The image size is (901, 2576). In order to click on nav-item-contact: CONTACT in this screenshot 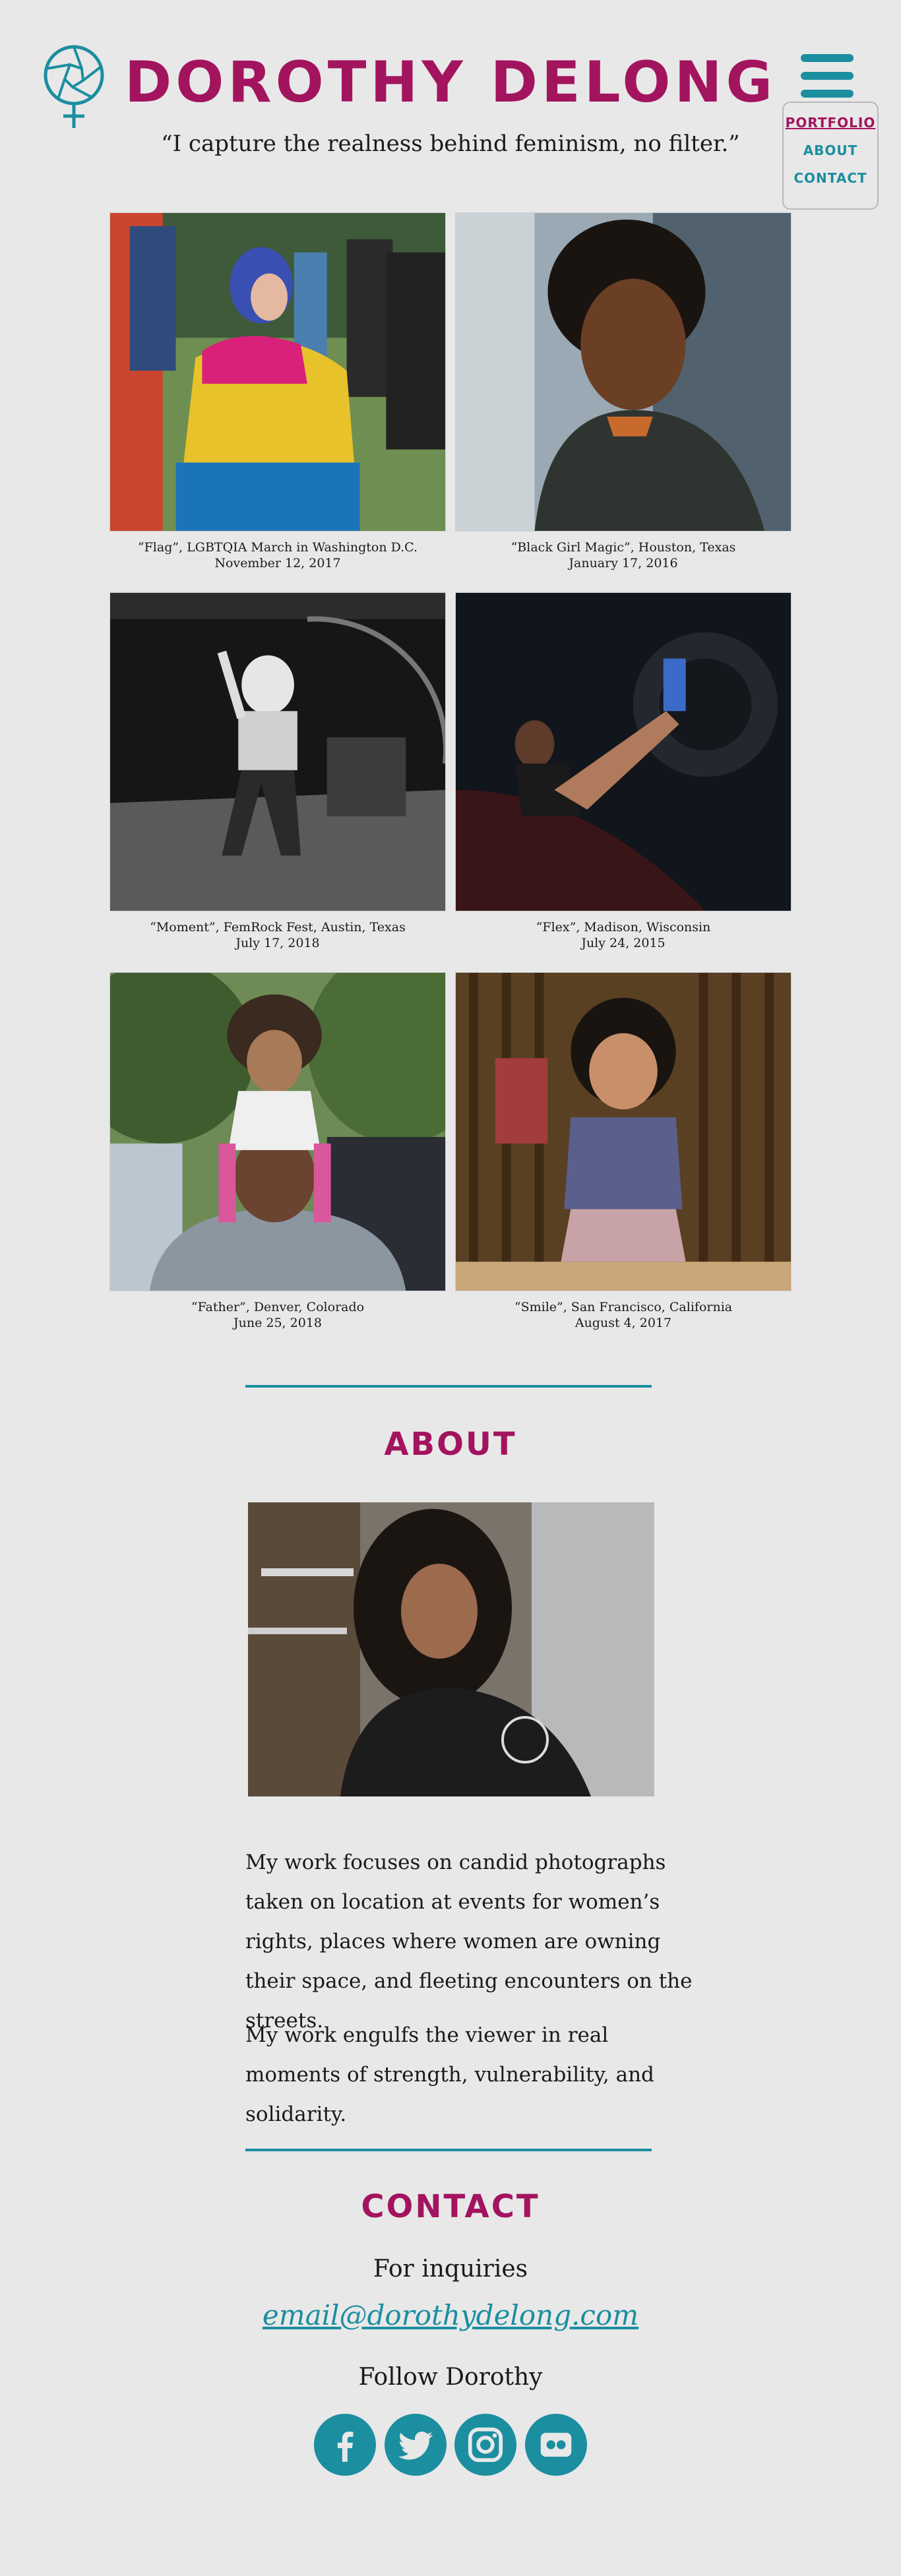, I will do `click(830, 178)`.